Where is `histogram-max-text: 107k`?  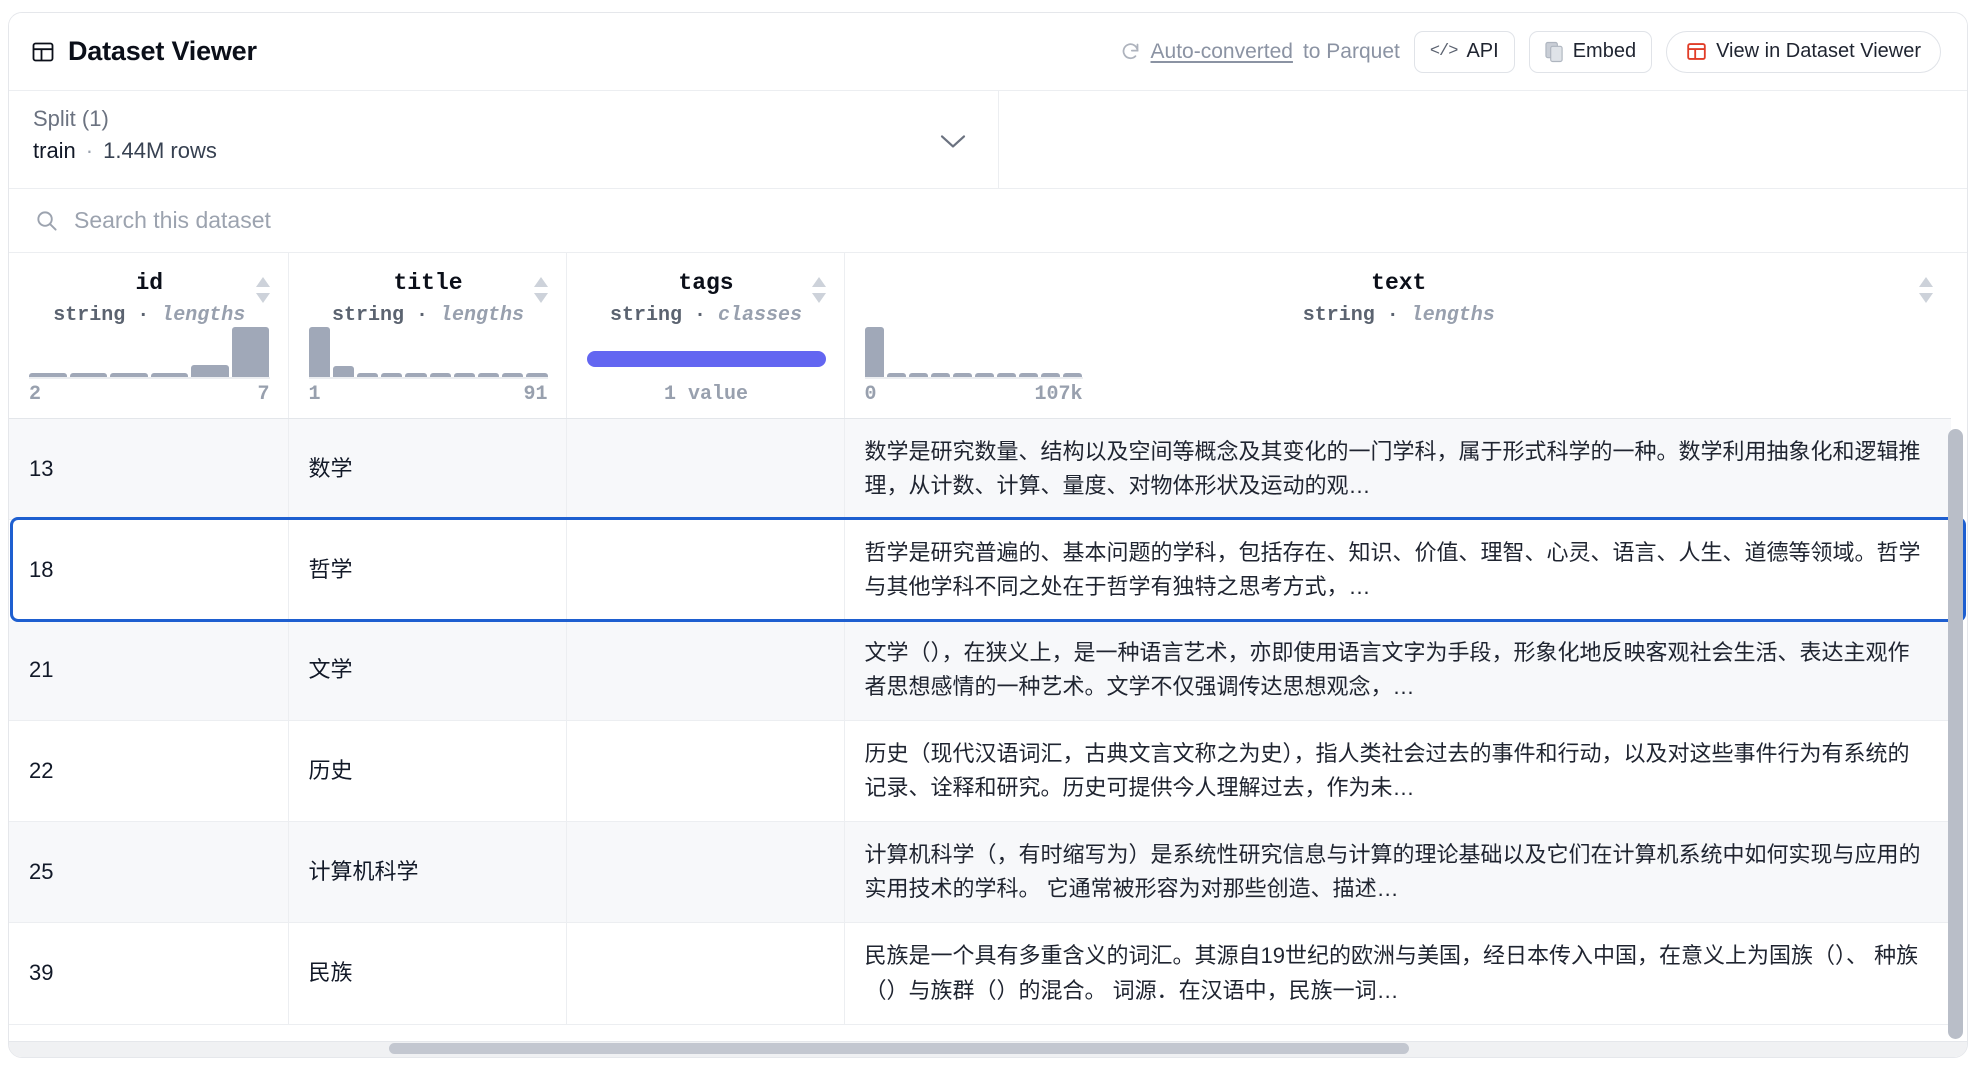
histogram-max-text: 107k is located at coordinates (1058, 394).